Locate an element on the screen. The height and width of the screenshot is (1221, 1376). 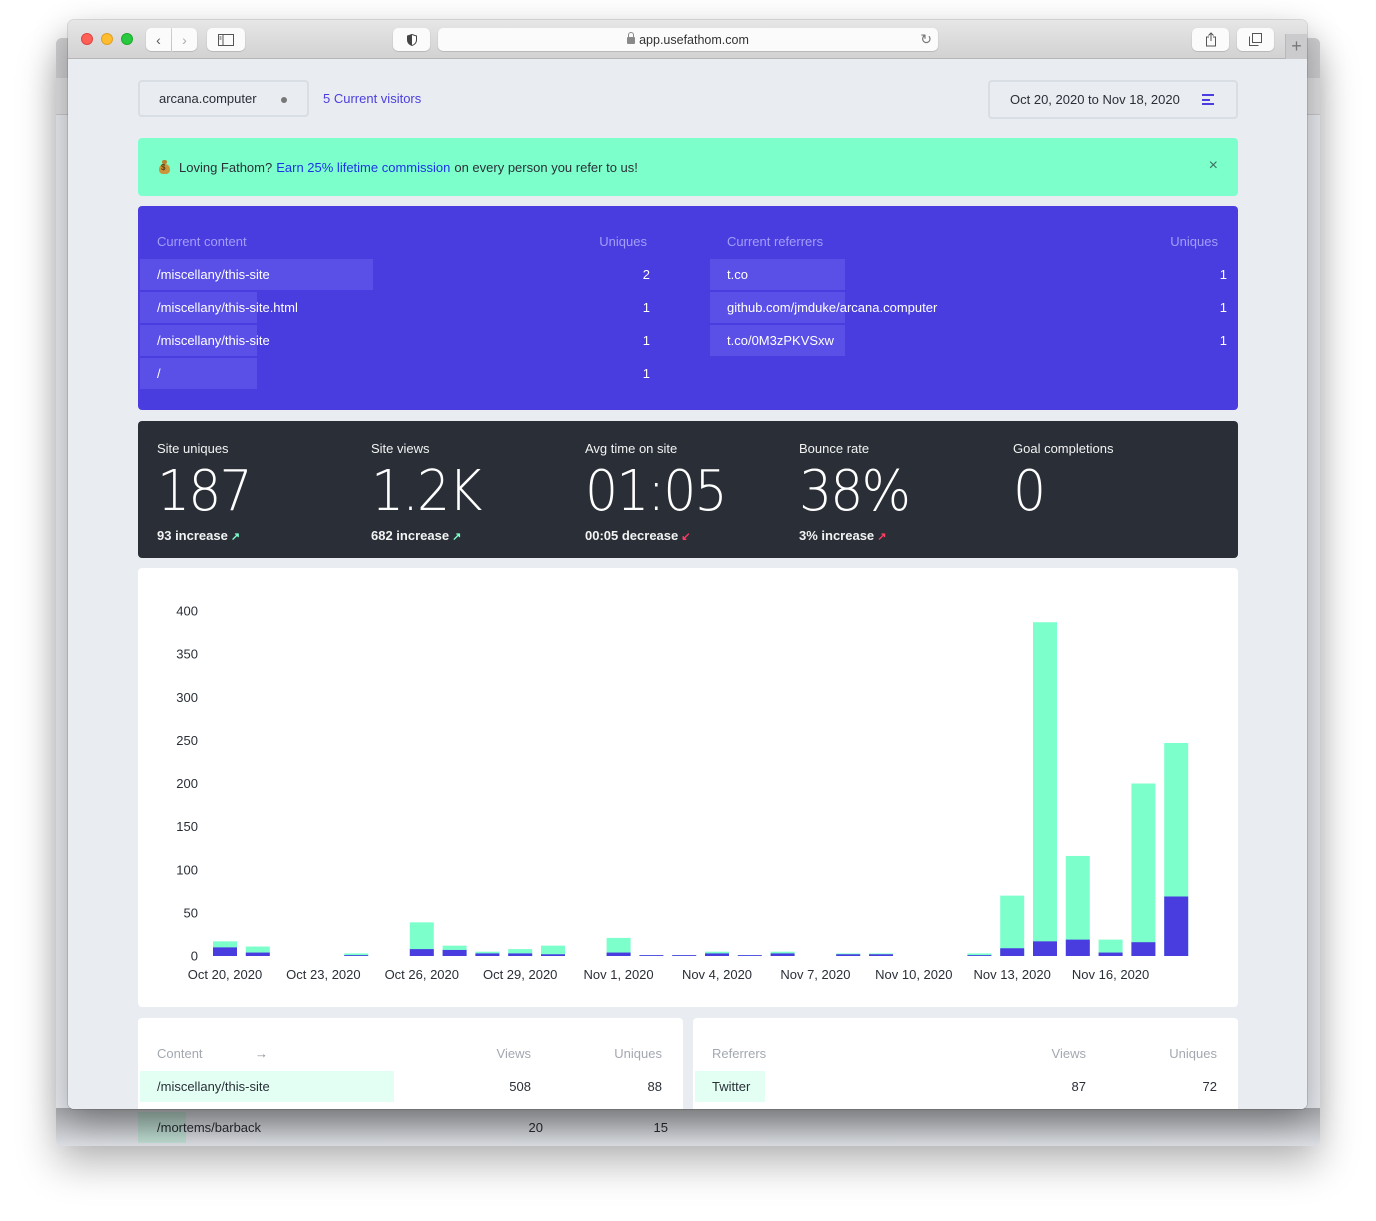
stat-change: 93 increase ↗ is located at coordinates (257, 535).